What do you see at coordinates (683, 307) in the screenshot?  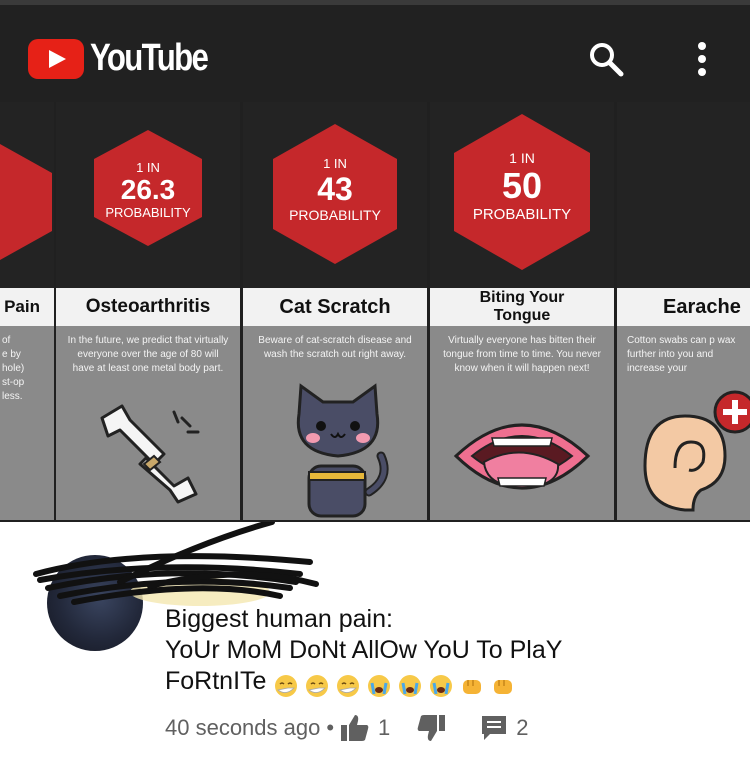 I see `card-label: Earache` at bounding box center [683, 307].